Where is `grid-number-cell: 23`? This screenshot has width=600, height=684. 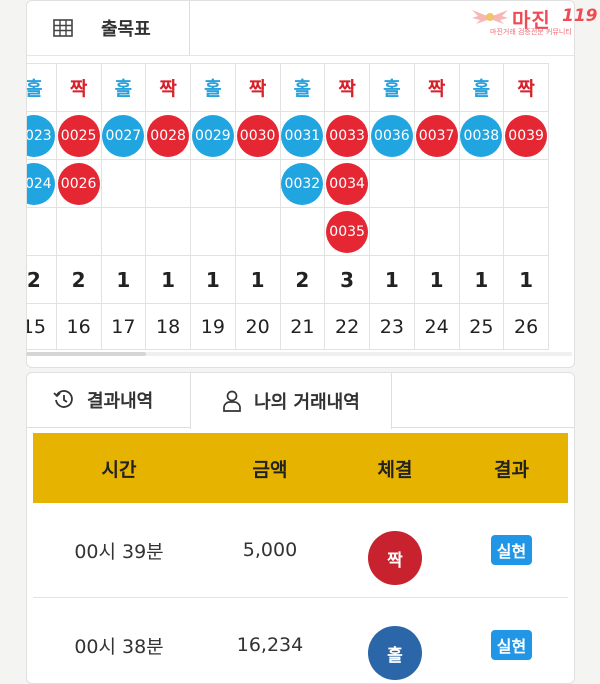
grid-number-cell: 23 is located at coordinates (392, 326).